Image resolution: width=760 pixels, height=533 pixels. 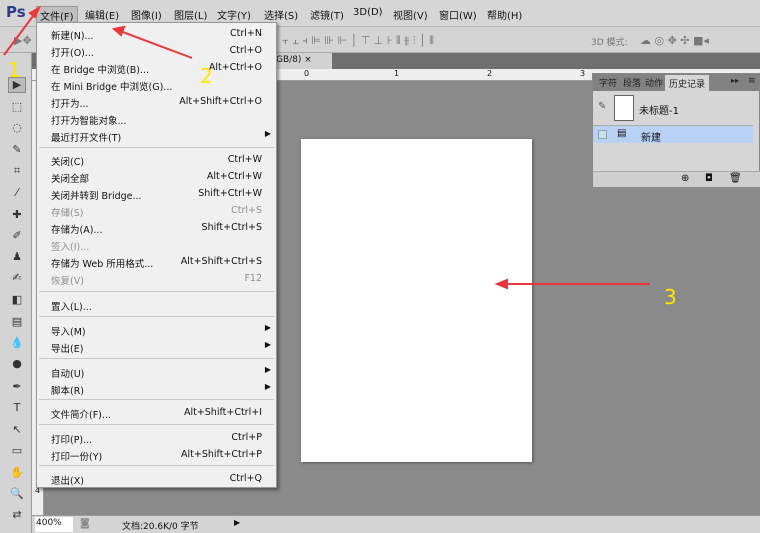 I want to click on file-menu-item: 关闭(C) Ctrl+W, so click(x=156, y=159).